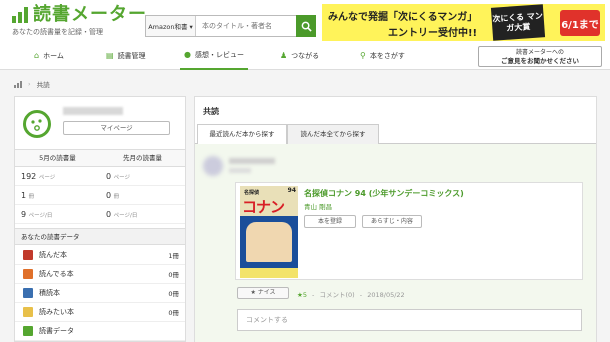 The width and height of the screenshot is (610, 342). I want to click on reader-avatar-blurred, so click(213, 166).